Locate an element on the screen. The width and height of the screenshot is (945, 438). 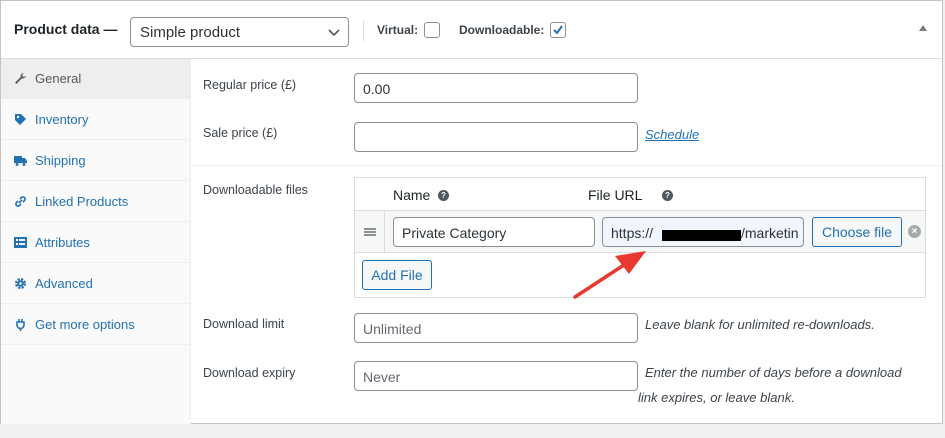
annotation-arrow-icon is located at coordinates (609, 275).